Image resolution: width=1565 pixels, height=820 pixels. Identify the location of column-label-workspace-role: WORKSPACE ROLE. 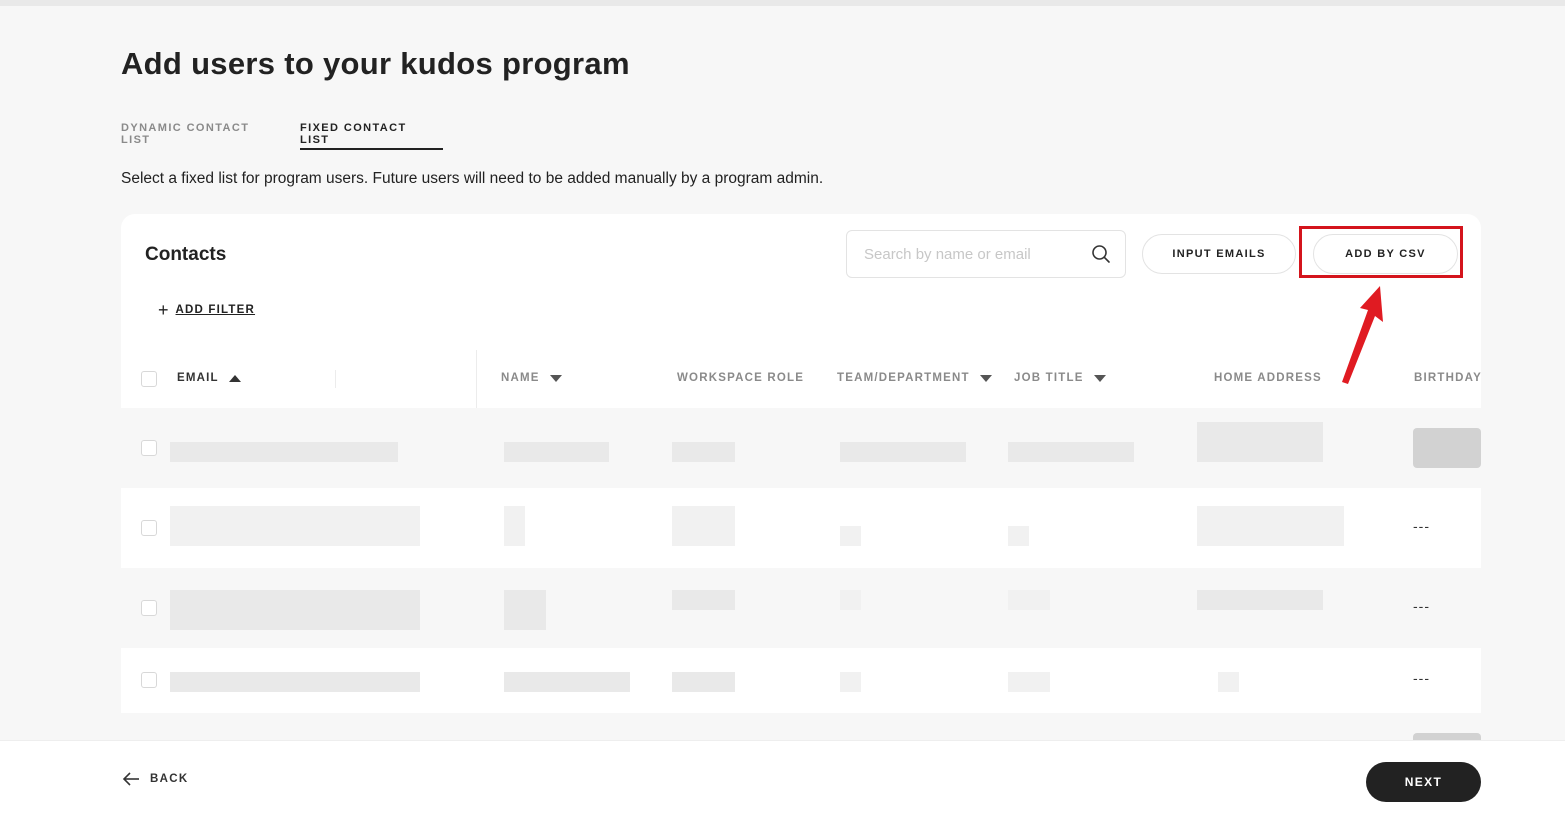
(741, 378).